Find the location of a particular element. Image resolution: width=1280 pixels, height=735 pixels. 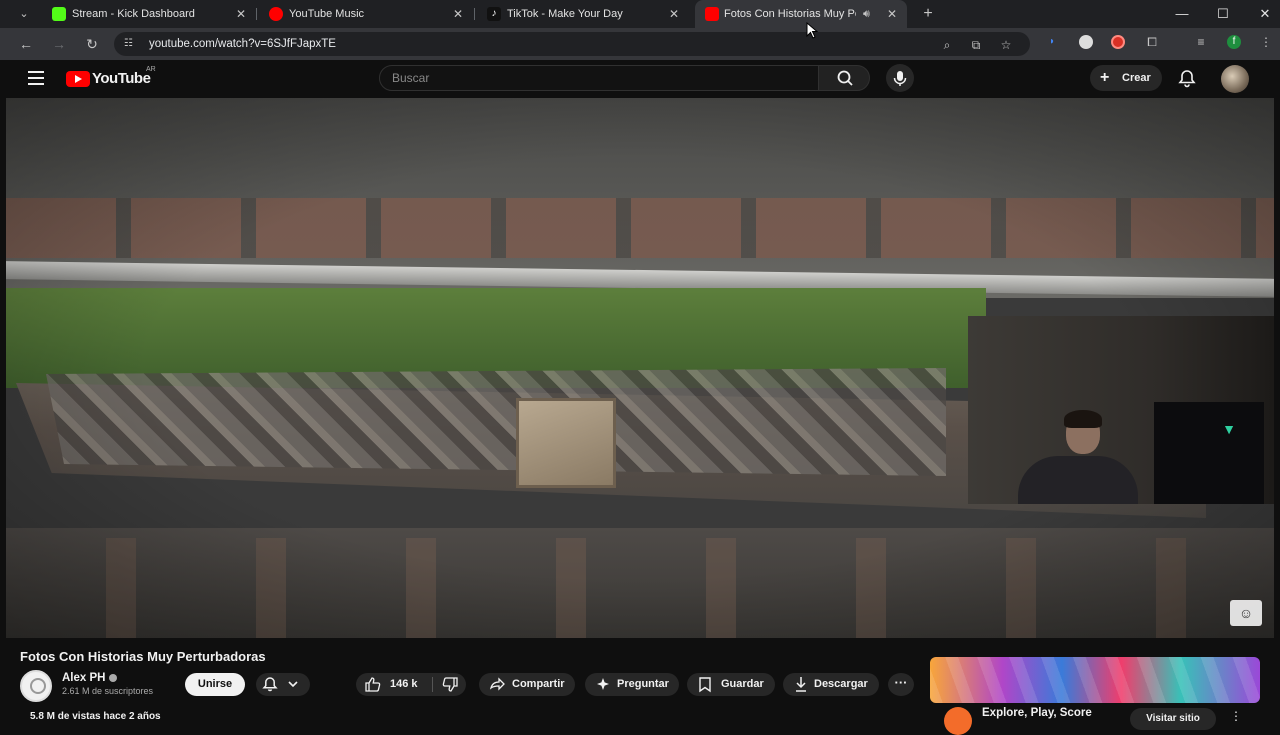

subscriber-count: 2.61 M de suscriptores is located at coordinates (108, 691).